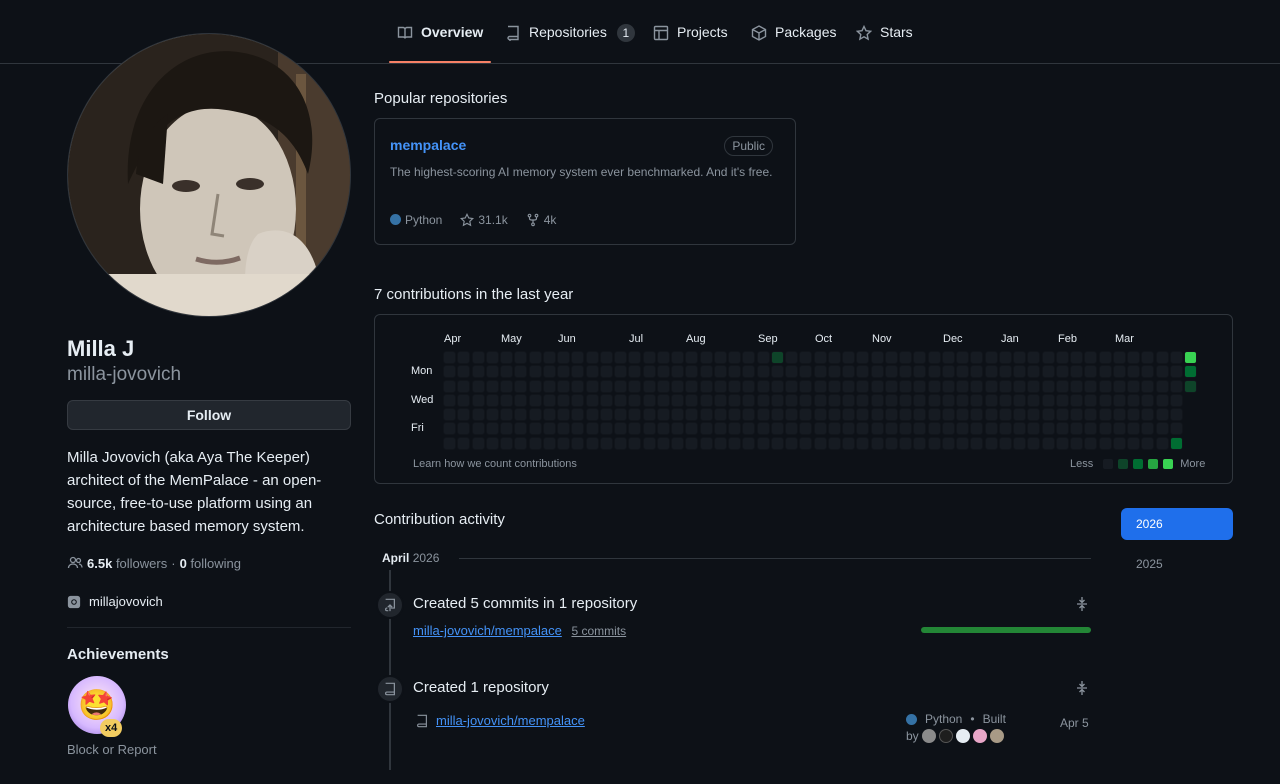  I want to click on contributor-avatar, so click(979, 736).